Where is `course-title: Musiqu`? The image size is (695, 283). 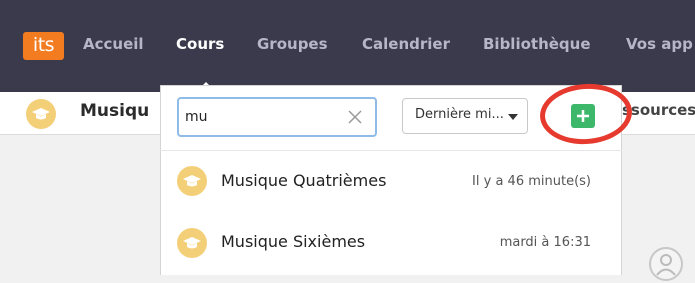 course-title: Musiqu is located at coordinates (115, 111).